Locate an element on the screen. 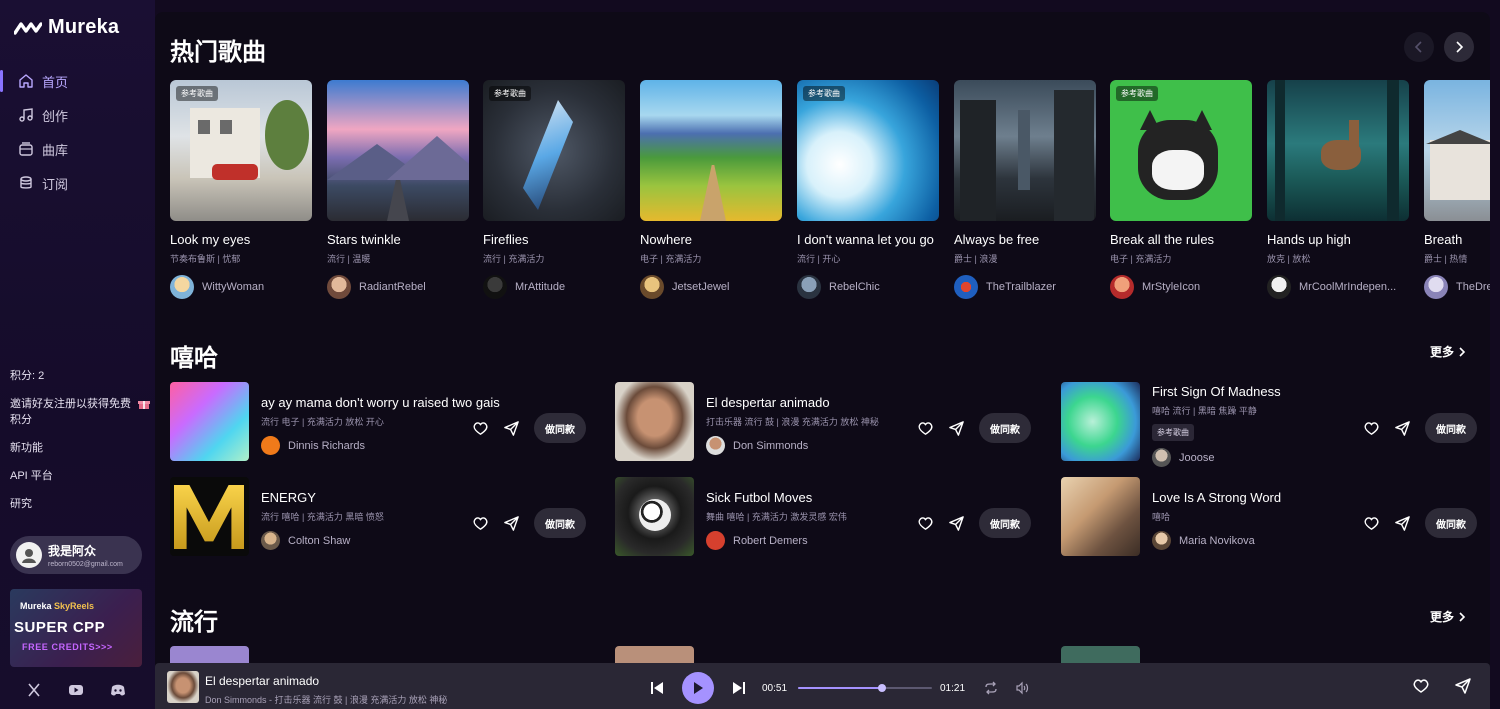  song-card: Stars twinkle 流行 | 温暖 RadiantRebel is located at coordinates (398, 189).